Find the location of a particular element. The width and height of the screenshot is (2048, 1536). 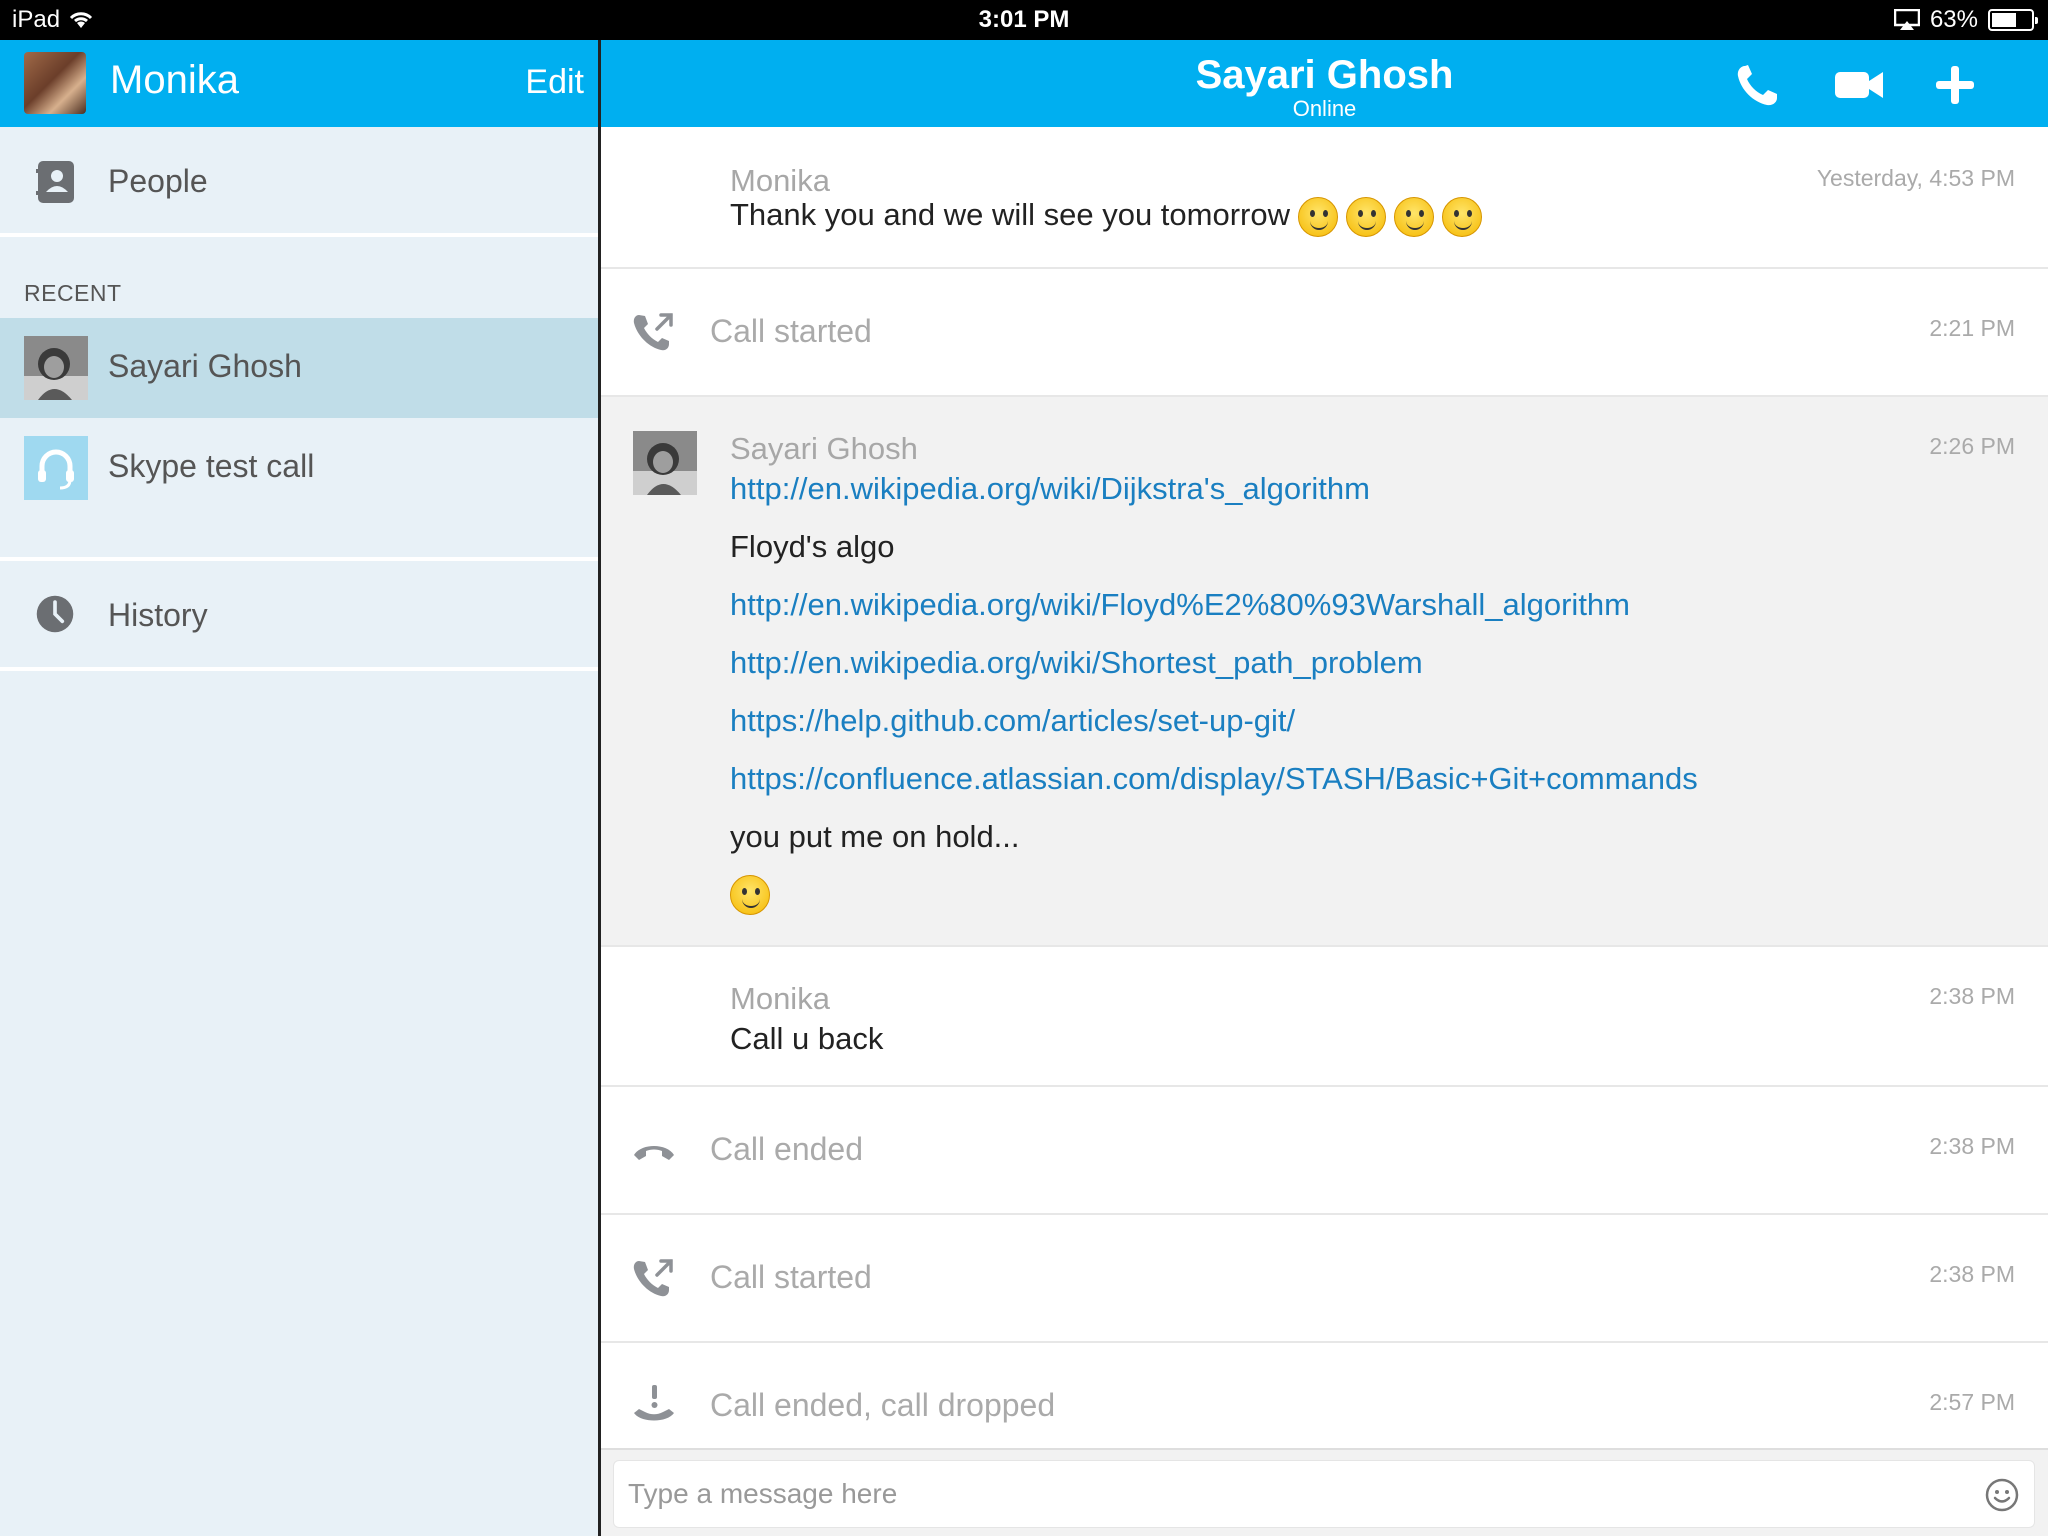

sidebar-item-label: History is located at coordinates (158, 615).